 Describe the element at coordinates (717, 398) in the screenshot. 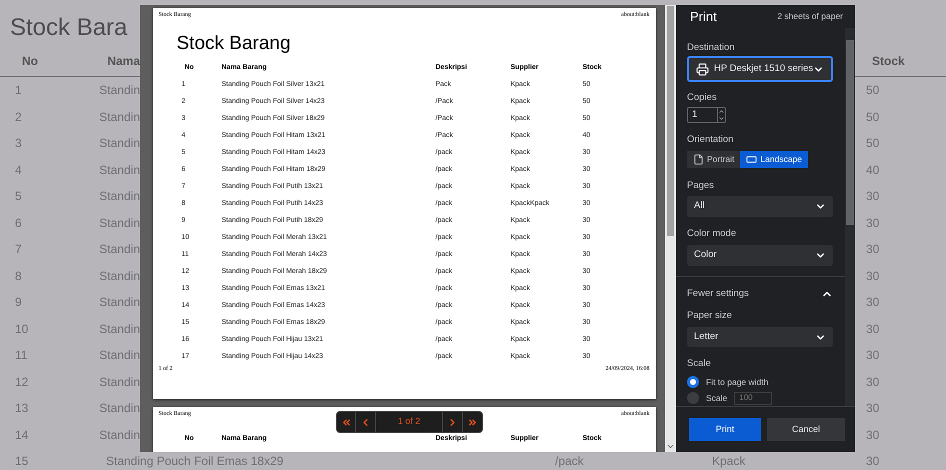

I see `radio-label: Scale` at that location.